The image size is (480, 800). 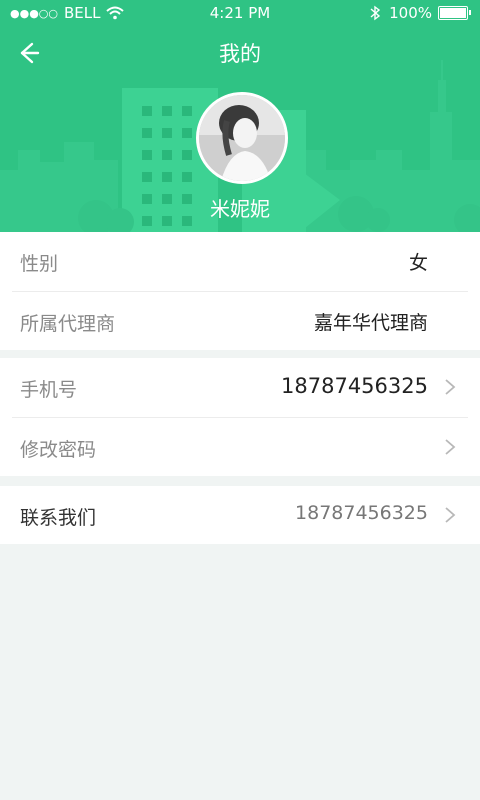 What do you see at coordinates (240, 387) in the screenshot?
I see `phone-row: 手机号 18787456325` at bounding box center [240, 387].